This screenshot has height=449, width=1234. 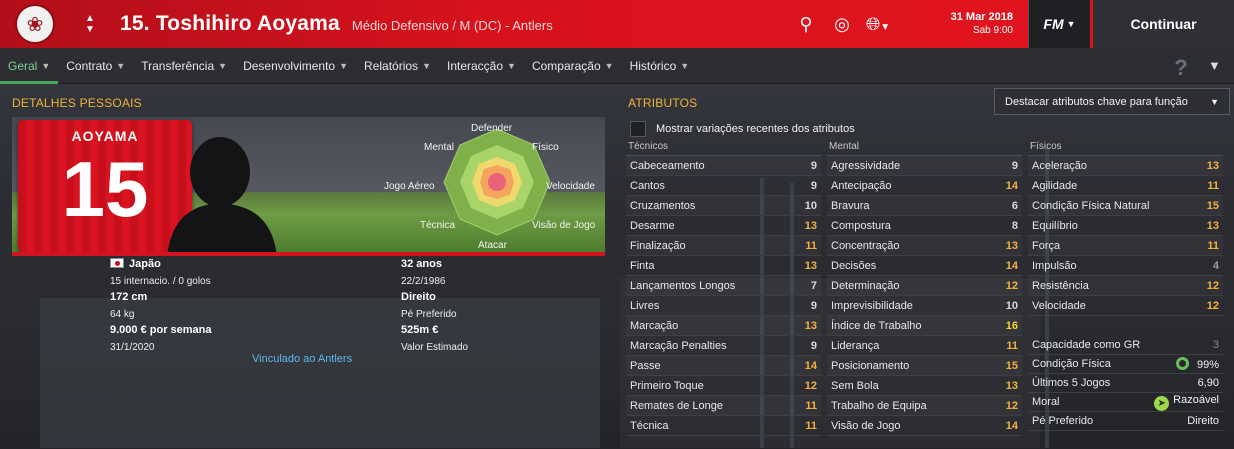 What do you see at coordinates (1125, 266) in the screenshot?
I see `attribute-row: Impulsão 4` at bounding box center [1125, 266].